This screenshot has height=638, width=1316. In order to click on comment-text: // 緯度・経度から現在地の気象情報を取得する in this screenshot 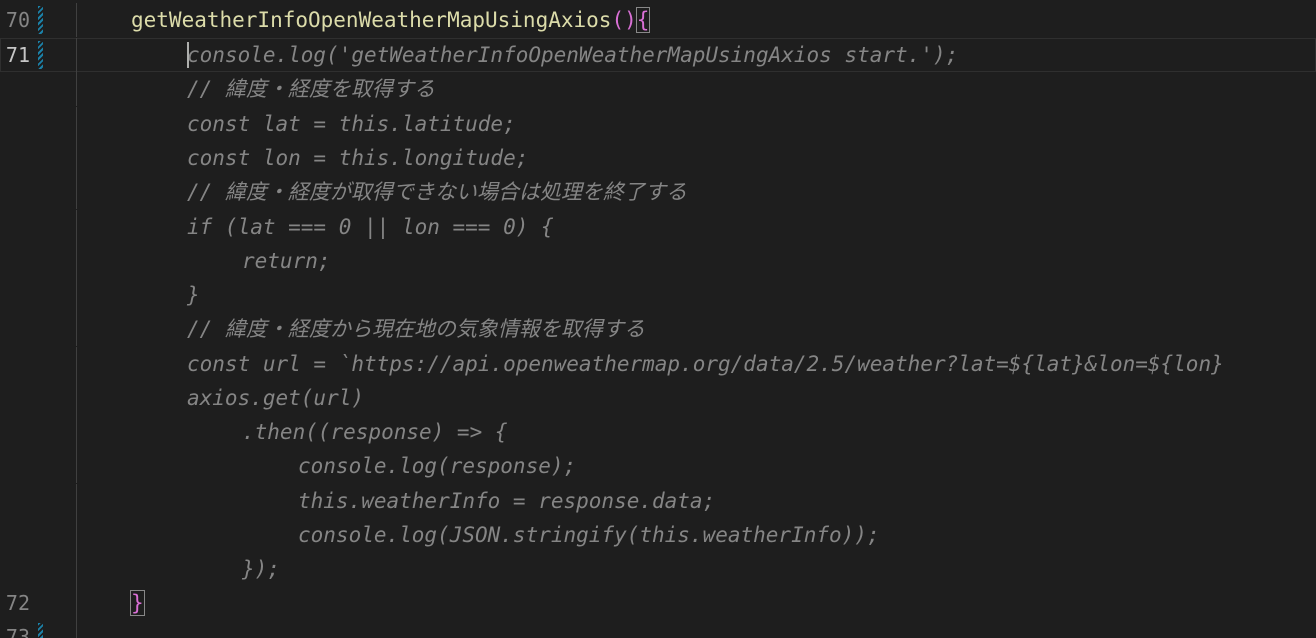, I will do `click(416, 329)`.